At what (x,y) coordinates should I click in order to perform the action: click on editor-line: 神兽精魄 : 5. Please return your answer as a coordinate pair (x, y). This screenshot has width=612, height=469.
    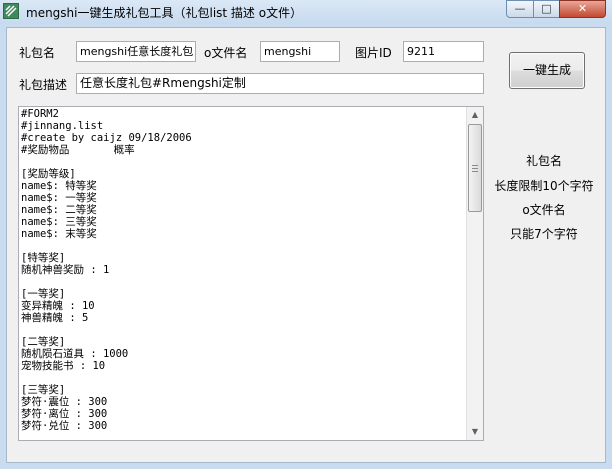
    Looking at the image, I should click on (55, 318).